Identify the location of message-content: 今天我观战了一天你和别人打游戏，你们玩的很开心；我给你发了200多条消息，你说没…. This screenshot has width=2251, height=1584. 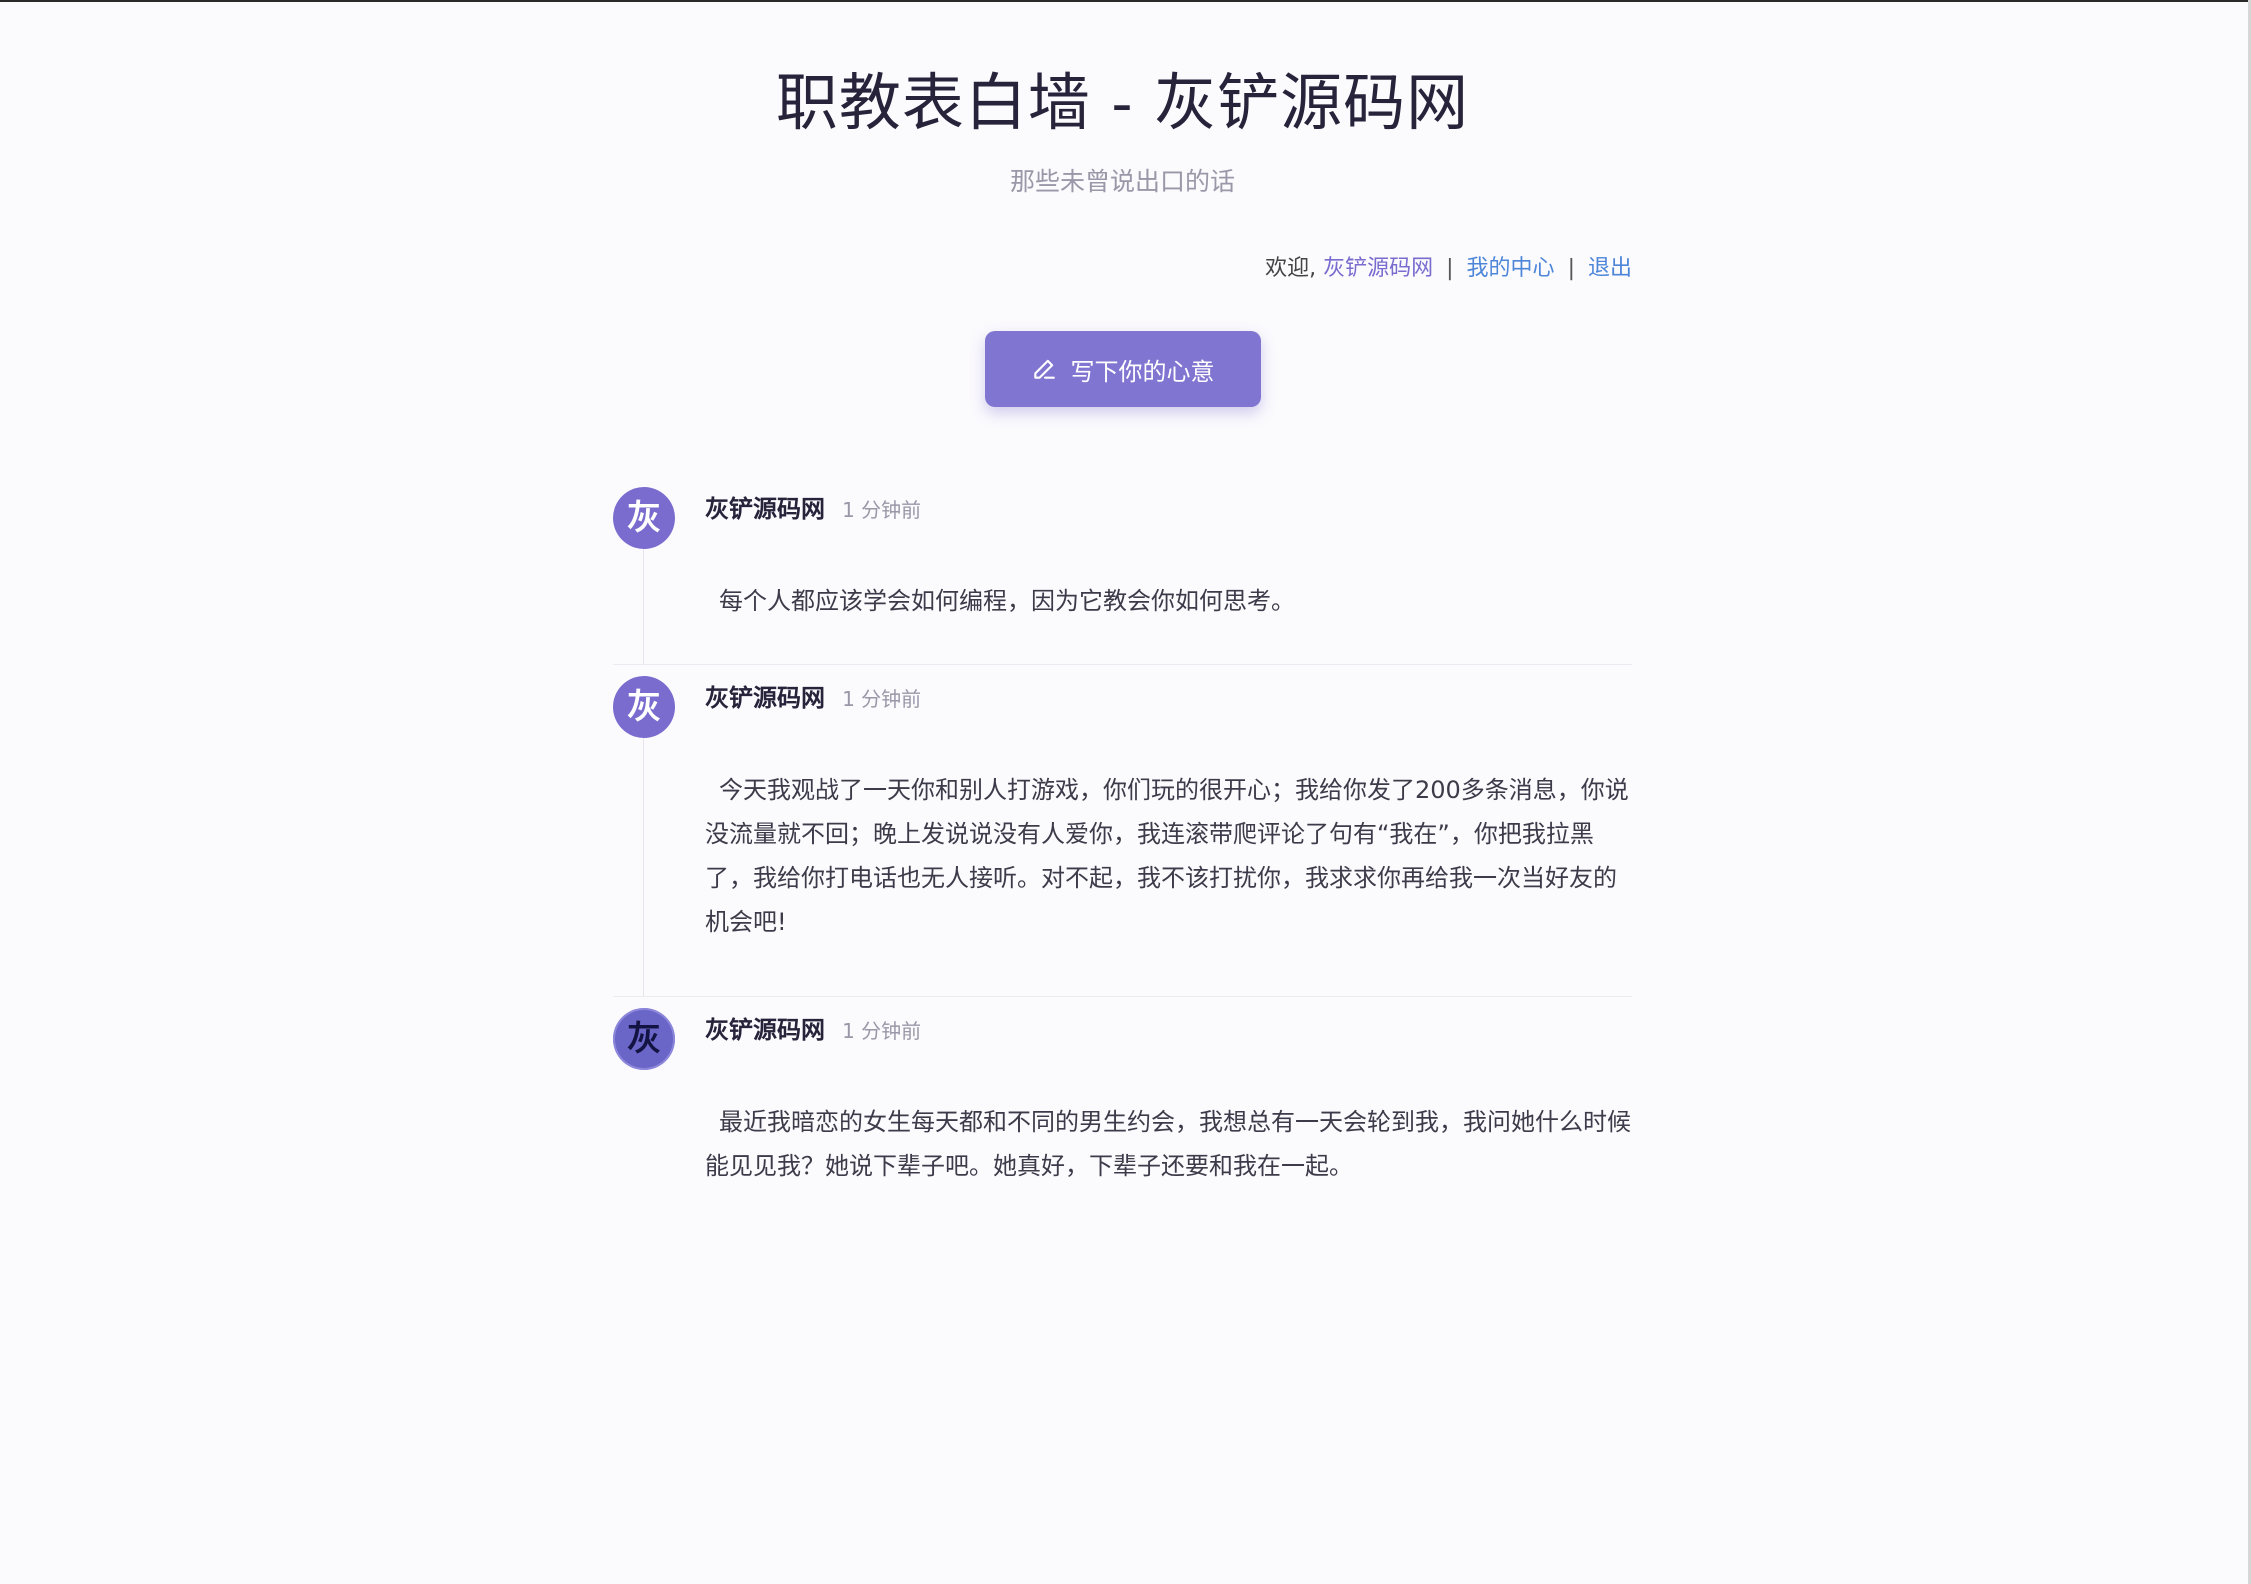
(1167, 856).